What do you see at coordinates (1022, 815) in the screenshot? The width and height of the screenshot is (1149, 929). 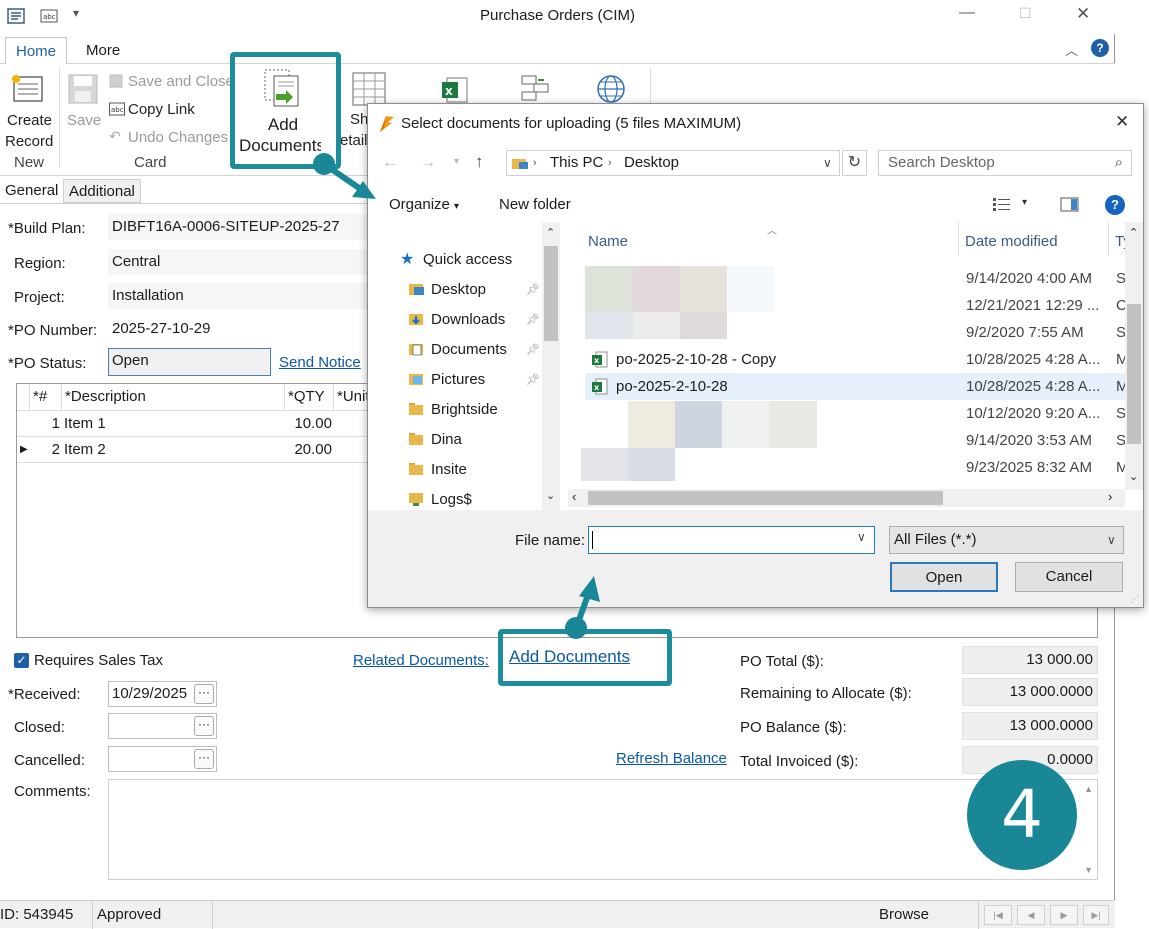 I see `step-number-badge: 4` at bounding box center [1022, 815].